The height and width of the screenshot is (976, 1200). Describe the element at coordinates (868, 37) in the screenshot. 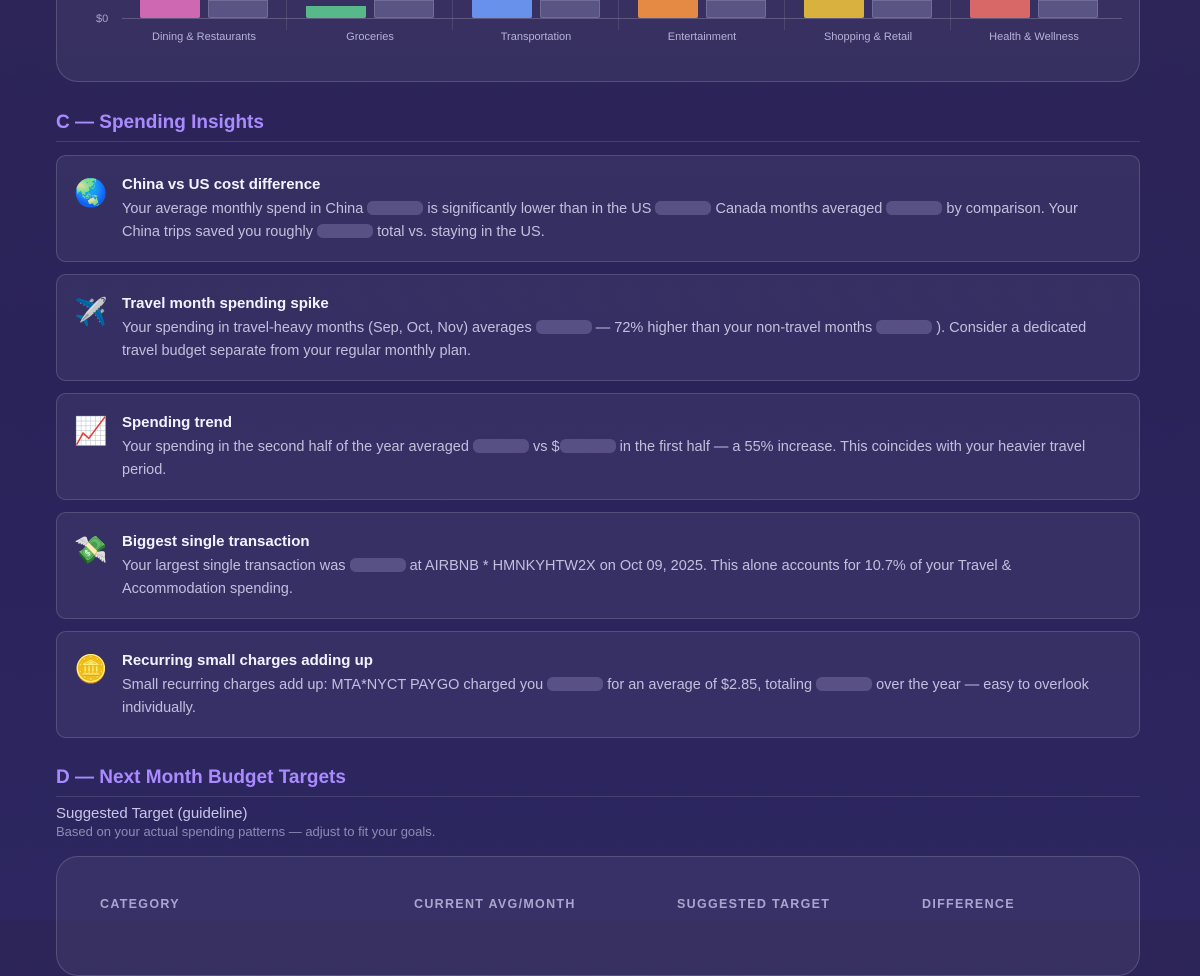

I see `chart-category-label: Shopping & Retail` at that location.